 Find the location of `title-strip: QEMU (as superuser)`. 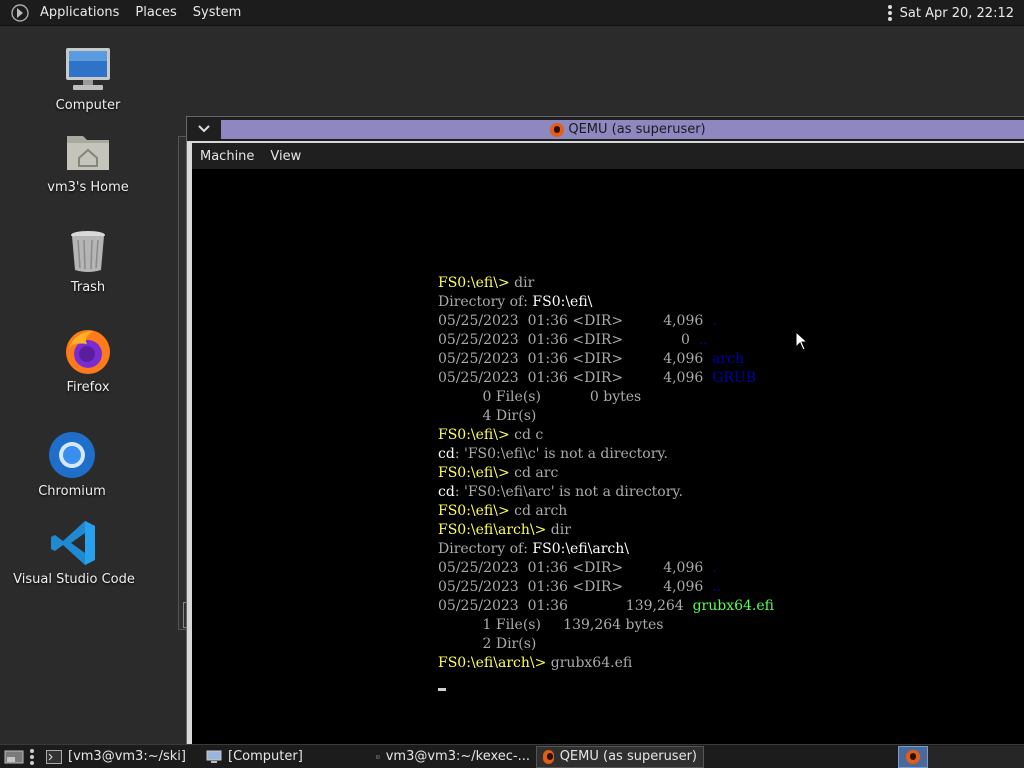

title-strip: QEMU (as superuser) is located at coordinates (622, 129).